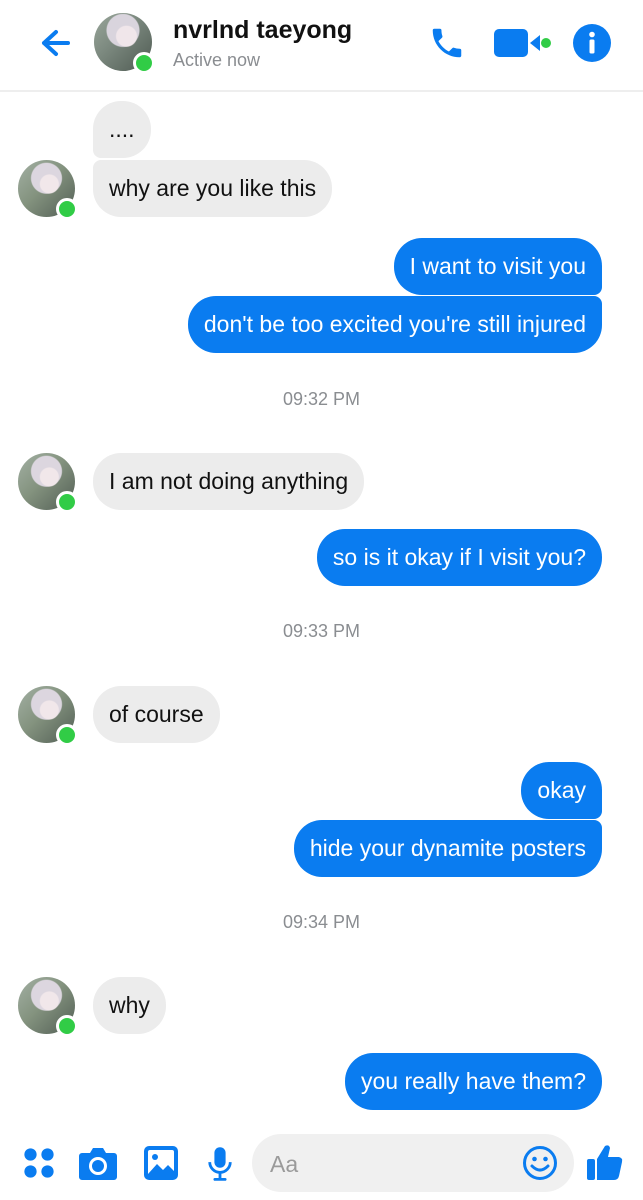 Image resolution: width=643 pixels, height=1200 pixels. I want to click on message-composer, so click(321, 1165).